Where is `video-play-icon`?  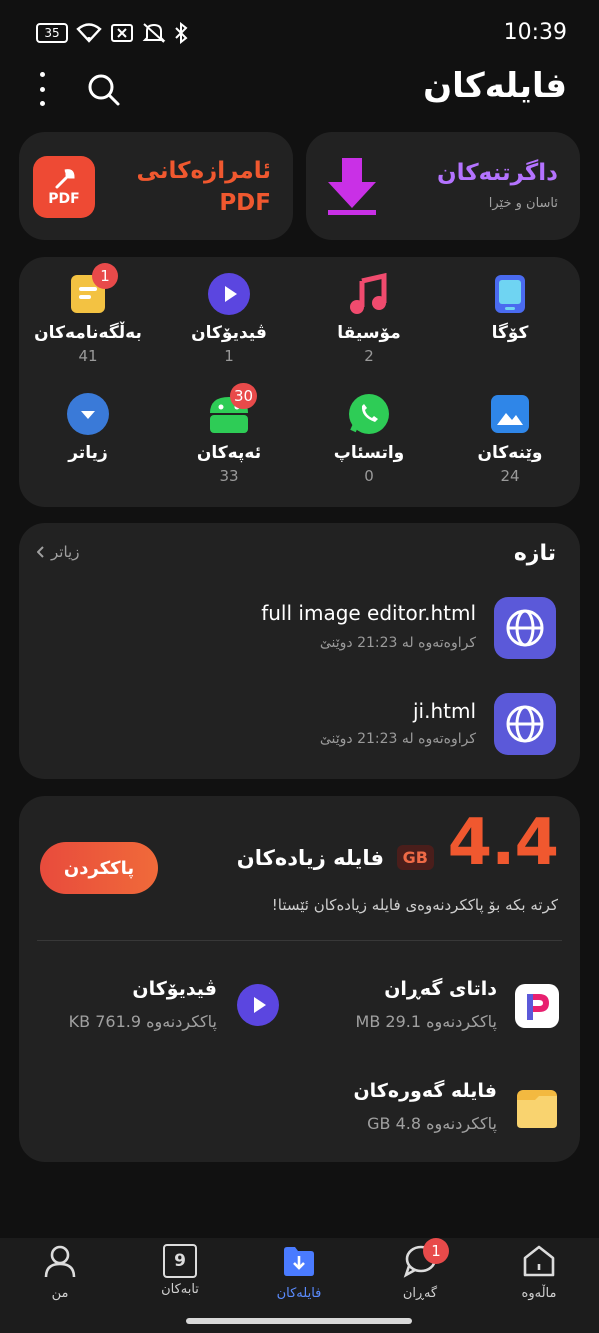 video-play-icon is located at coordinates (258, 1007).